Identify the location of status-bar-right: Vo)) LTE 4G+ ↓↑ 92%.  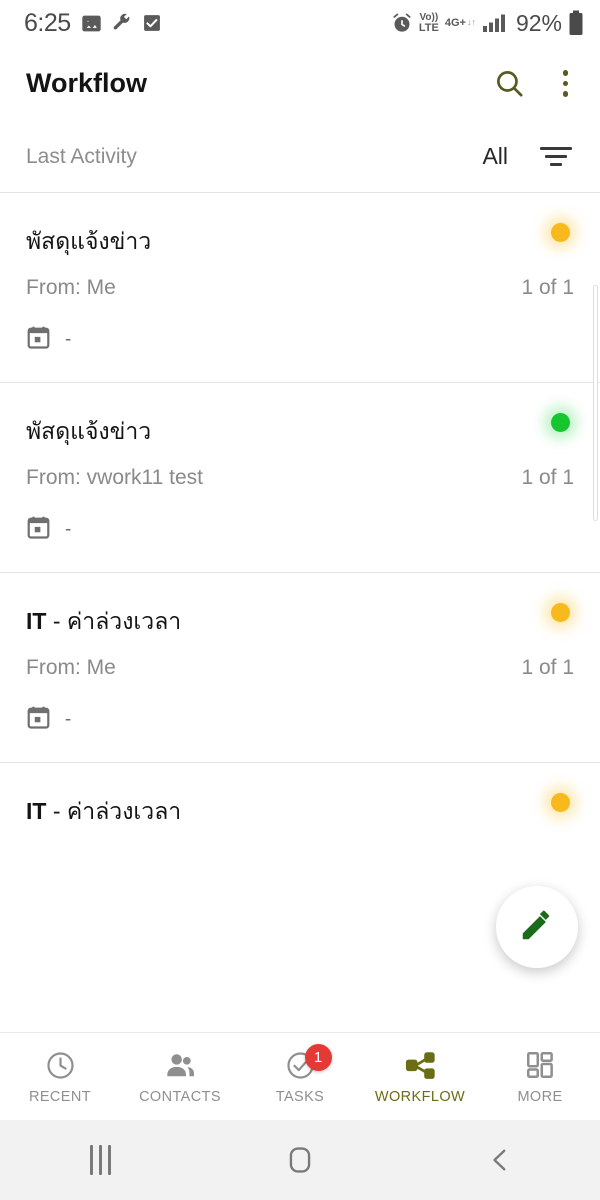
(487, 23).